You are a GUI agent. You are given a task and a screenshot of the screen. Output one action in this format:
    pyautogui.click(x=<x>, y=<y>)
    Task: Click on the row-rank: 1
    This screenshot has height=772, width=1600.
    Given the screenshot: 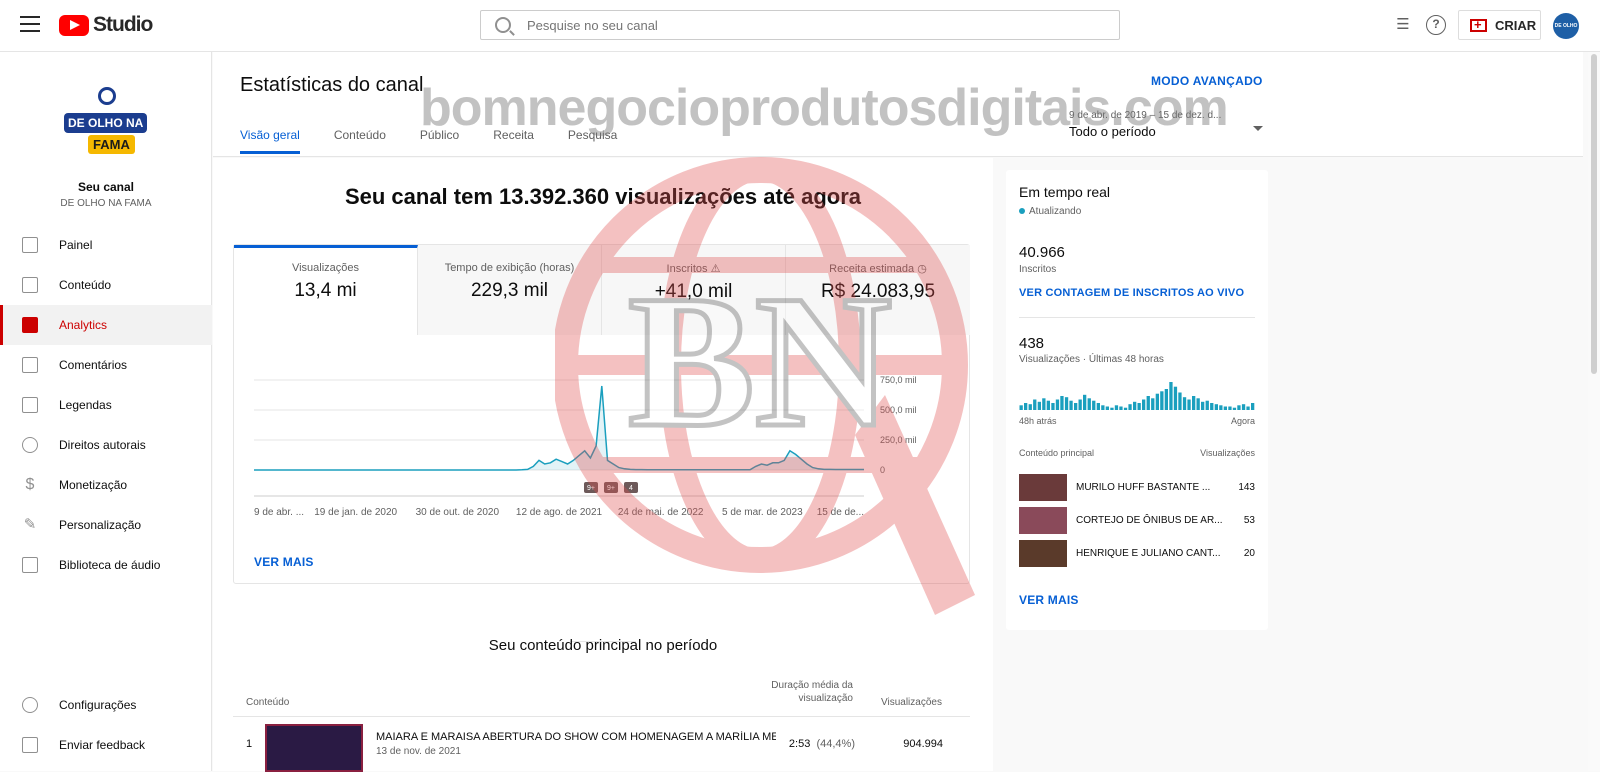 What is the action you would take?
    pyautogui.click(x=249, y=744)
    